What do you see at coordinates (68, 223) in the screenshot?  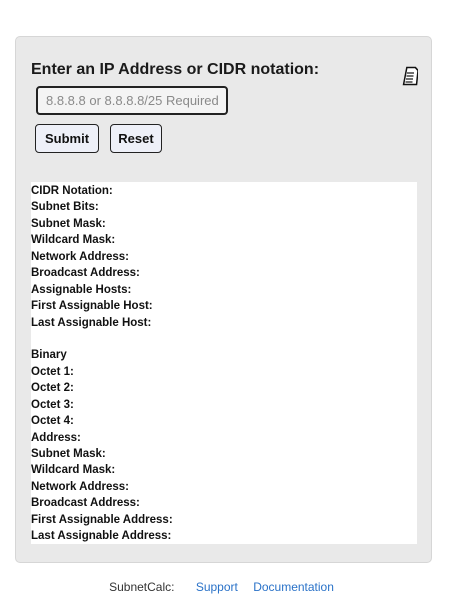 I see `result-subnet-mask: Subnet Mask:` at bounding box center [68, 223].